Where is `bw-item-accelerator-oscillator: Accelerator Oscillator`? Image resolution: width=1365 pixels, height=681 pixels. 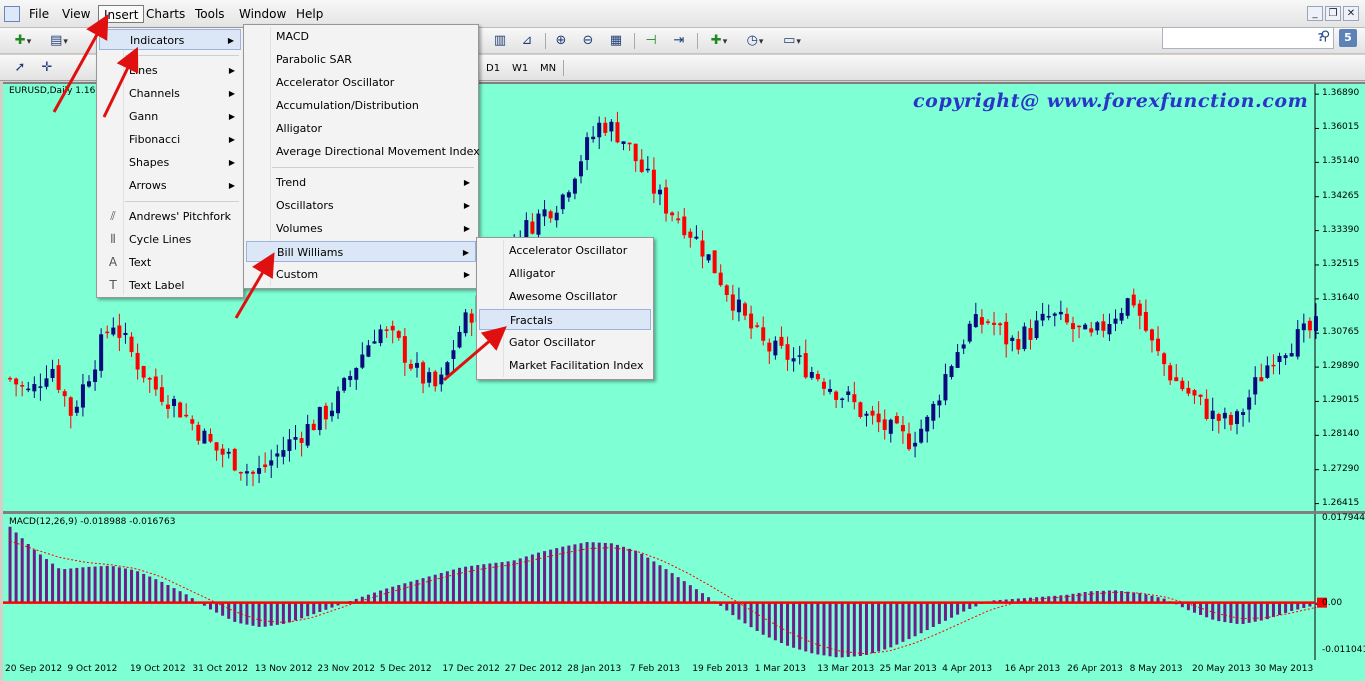
bw-item-accelerator-oscillator: Accelerator Oscillator is located at coordinates (565, 250).